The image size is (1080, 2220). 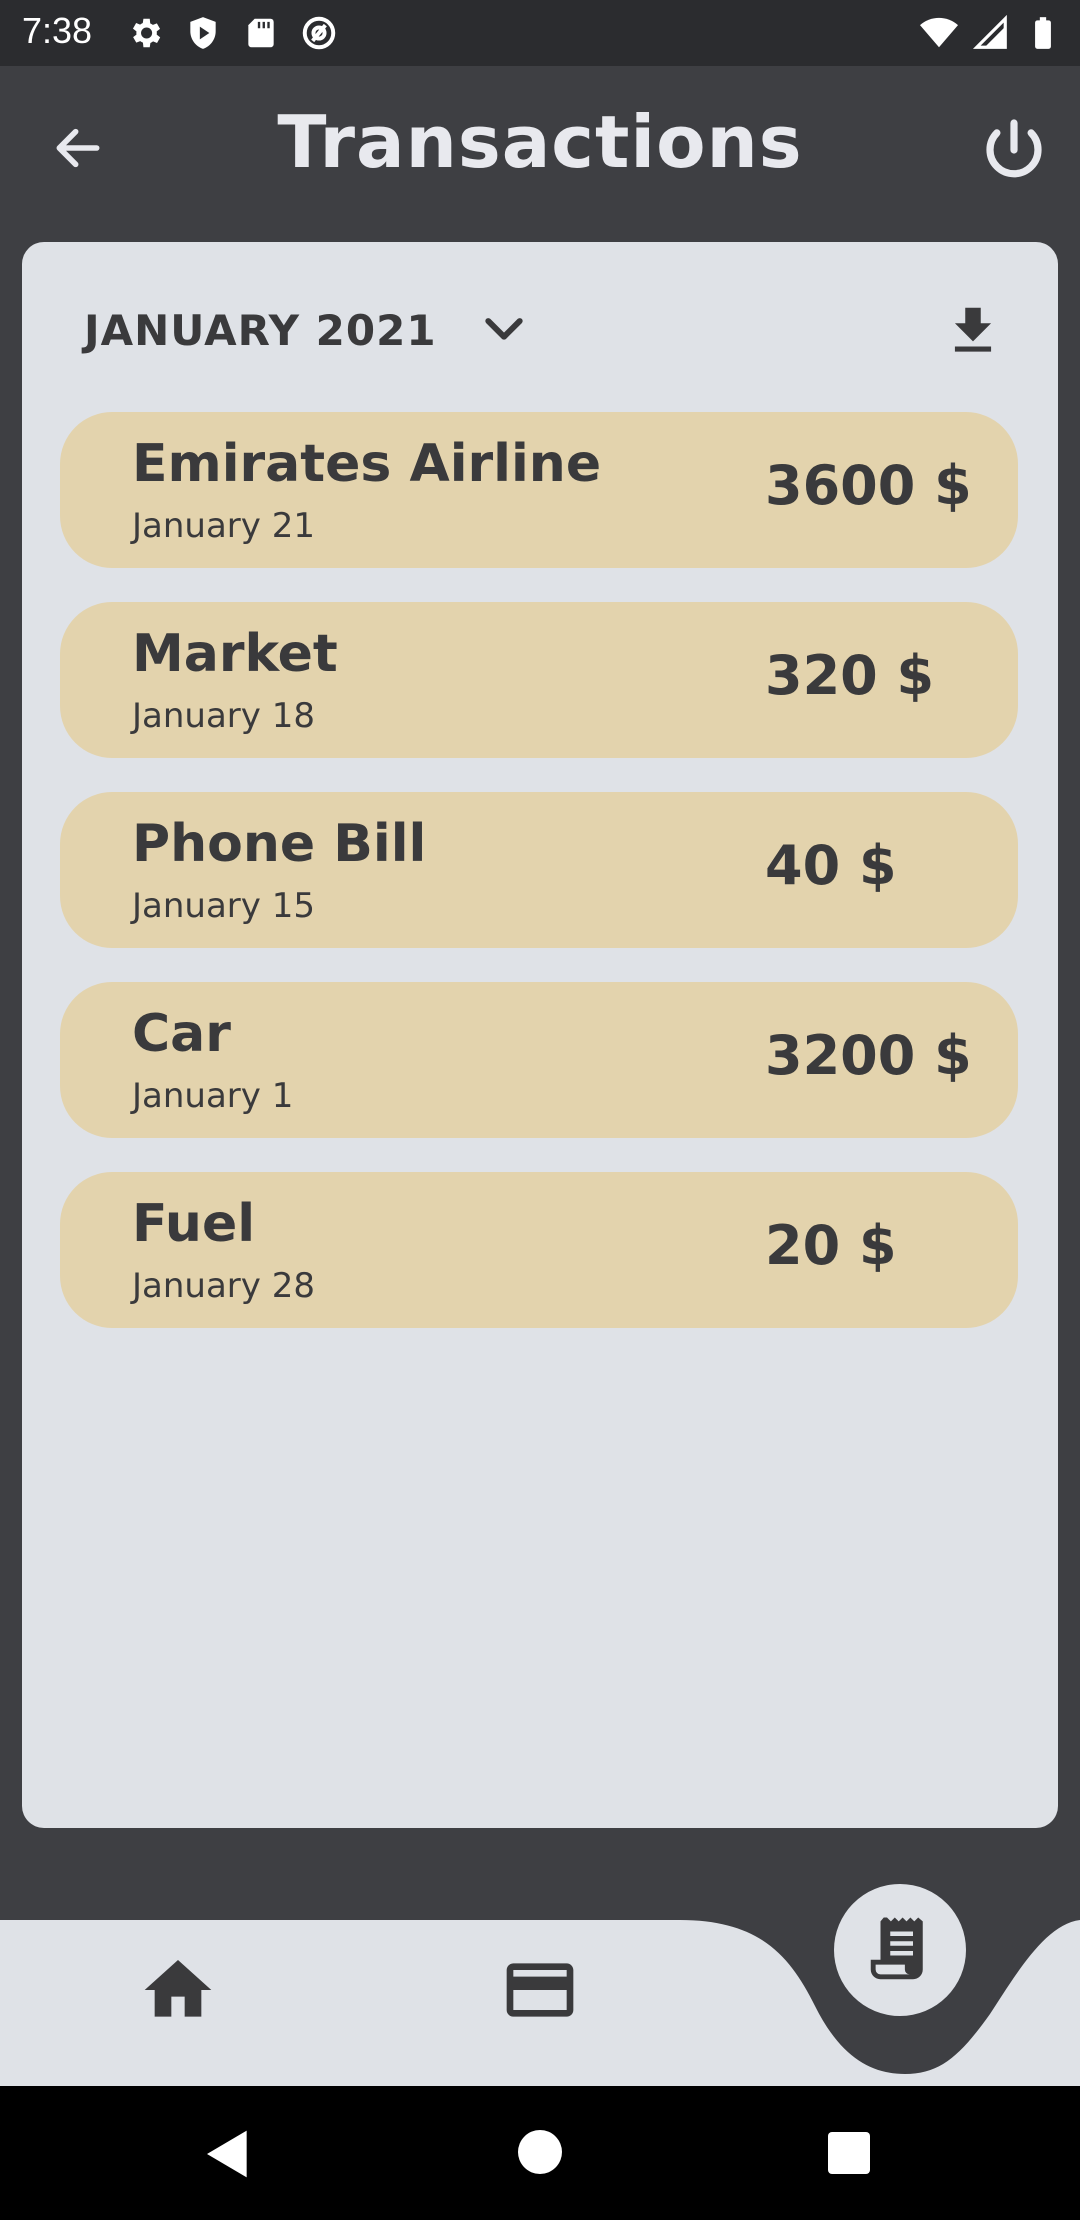 I want to click on transaction-date: January 21, so click(x=223, y=526).